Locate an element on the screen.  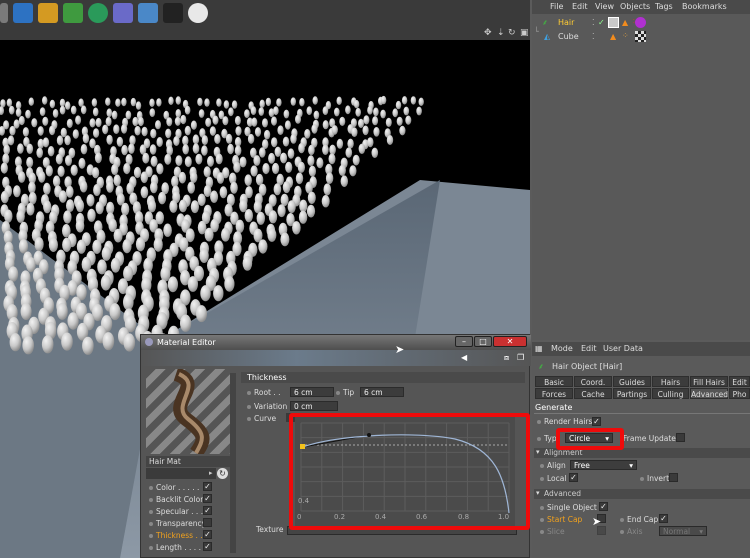
advanced-section: Advanced is located at coordinates (642, 494).